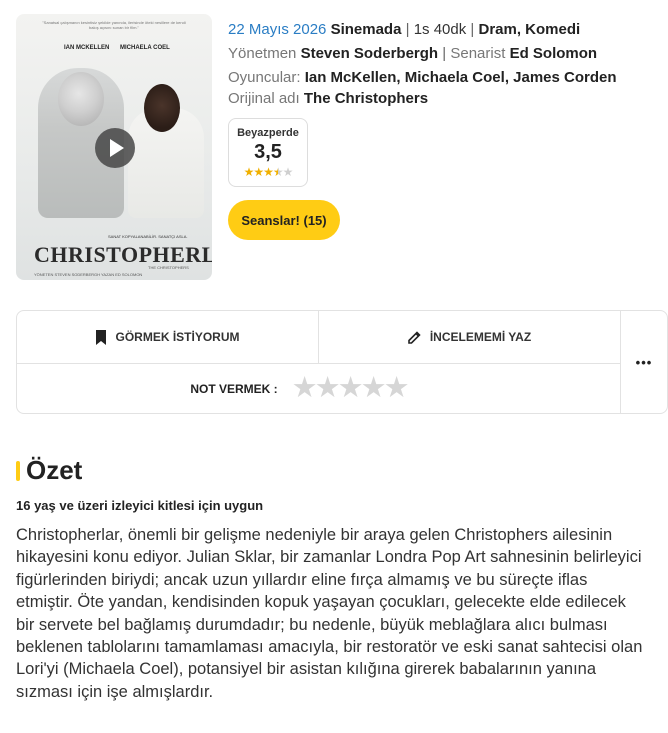 The height and width of the screenshot is (733, 668). Describe the element at coordinates (284, 220) in the screenshot. I see `sessions-button: Seanslar! (15)` at that location.